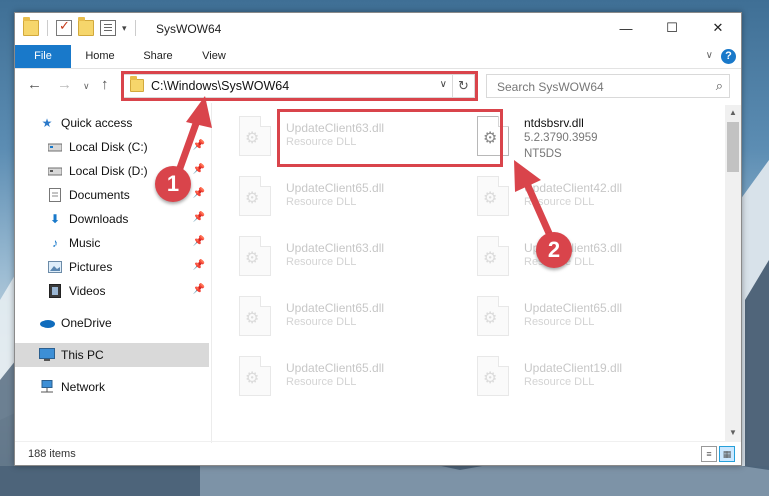 The height and width of the screenshot is (496, 769). I want to click on sidebar-item-quick-access: ★ Quick access, so click(112, 123).